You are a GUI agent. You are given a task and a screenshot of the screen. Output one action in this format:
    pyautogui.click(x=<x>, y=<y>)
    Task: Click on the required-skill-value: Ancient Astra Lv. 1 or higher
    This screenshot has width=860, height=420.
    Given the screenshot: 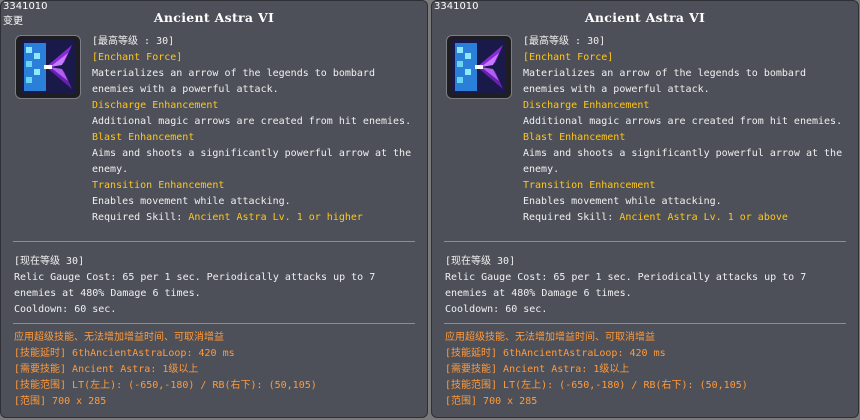 What is the action you would take?
    pyautogui.click(x=275, y=217)
    